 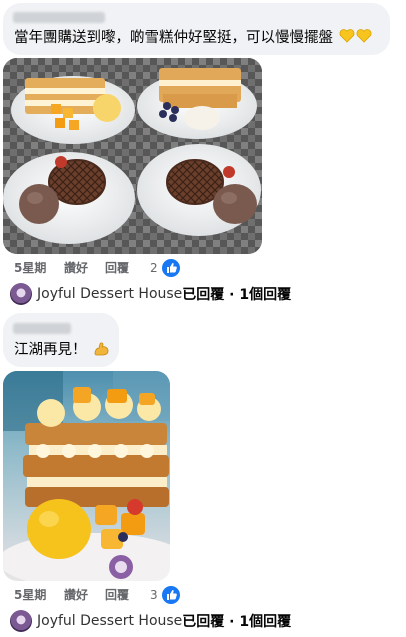 I want to click on comment-actions: 5星期 讚好 回覆 2, so click(x=203, y=268).